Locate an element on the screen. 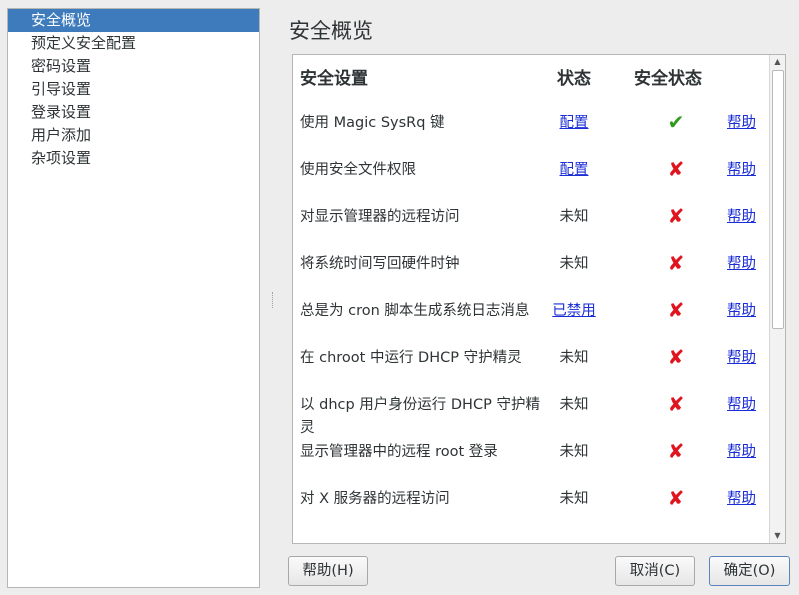 This screenshot has width=799, height=595. status-cell: 已禁用 is located at coordinates (574, 311).